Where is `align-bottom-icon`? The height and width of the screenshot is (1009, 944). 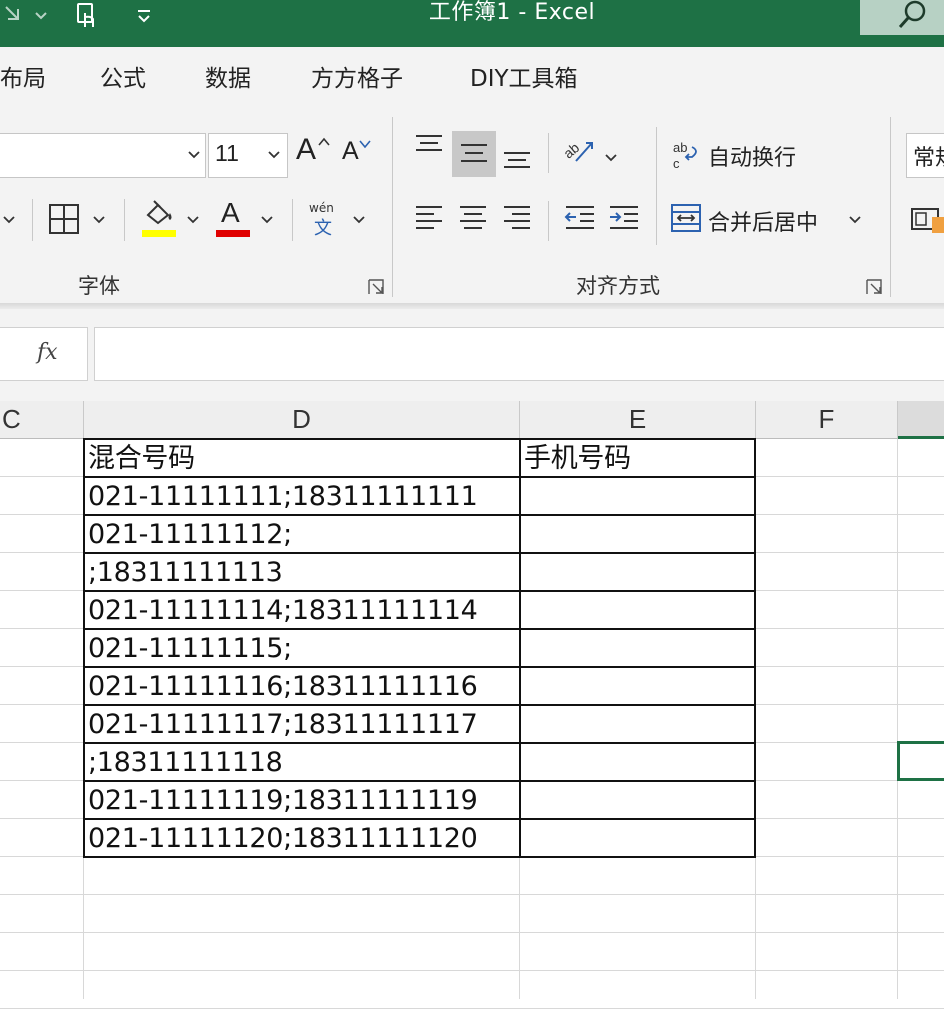 align-bottom-icon is located at coordinates (517, 162).